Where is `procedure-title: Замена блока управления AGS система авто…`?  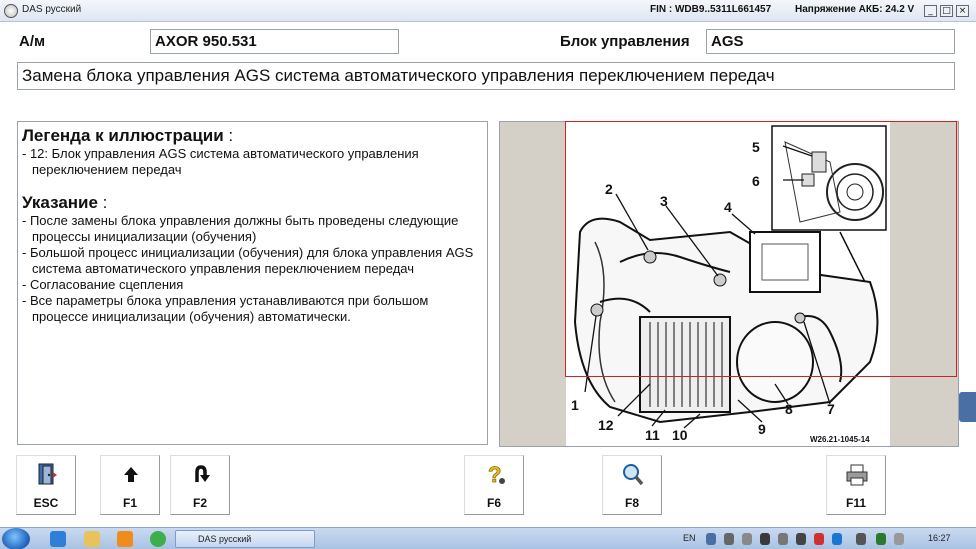
procedure-title: Замена блока управления AGS система авто… is located at coordinates (486, 76).